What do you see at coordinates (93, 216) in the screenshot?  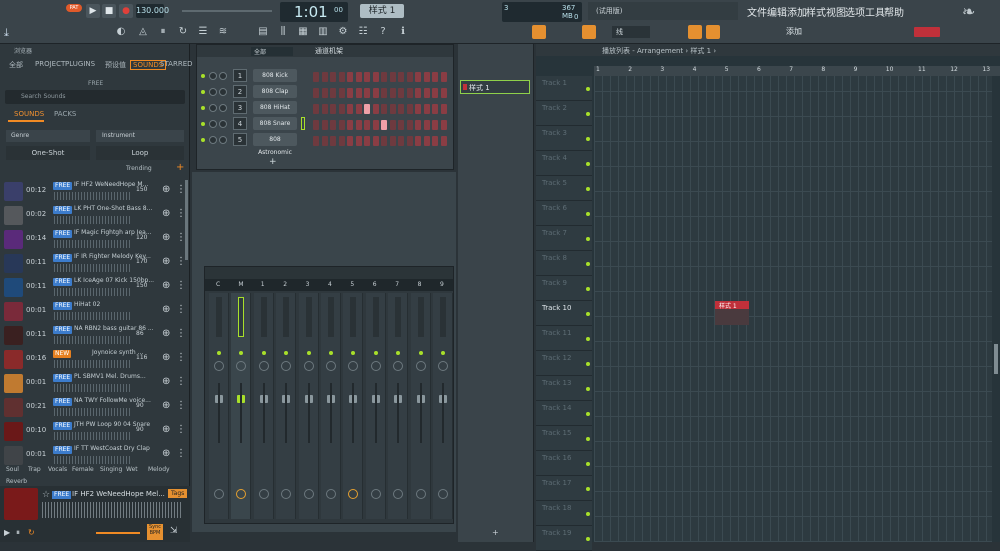 I see `list-item: 00:02 FREE LK PHT One-Shot Bass 8... ⊕ ⋮` at bounding box center [93, 216].